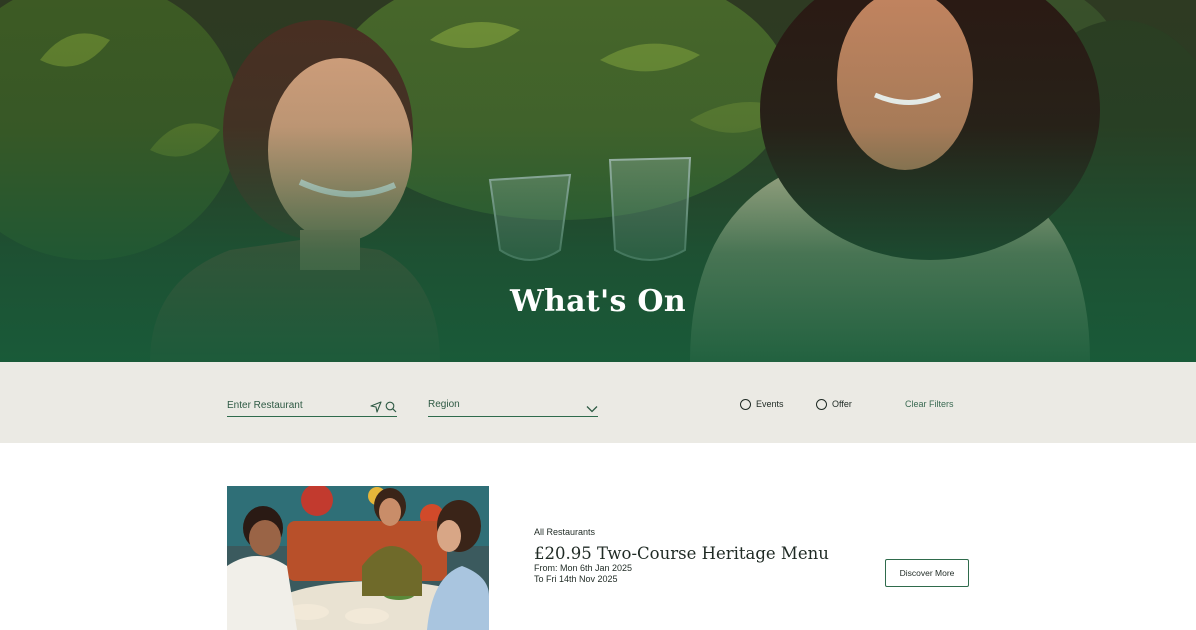  What do you see at coordinates (770, 404) in the screenshot?
I see `events-radio-label: Events` at bounding box center [770, 404].